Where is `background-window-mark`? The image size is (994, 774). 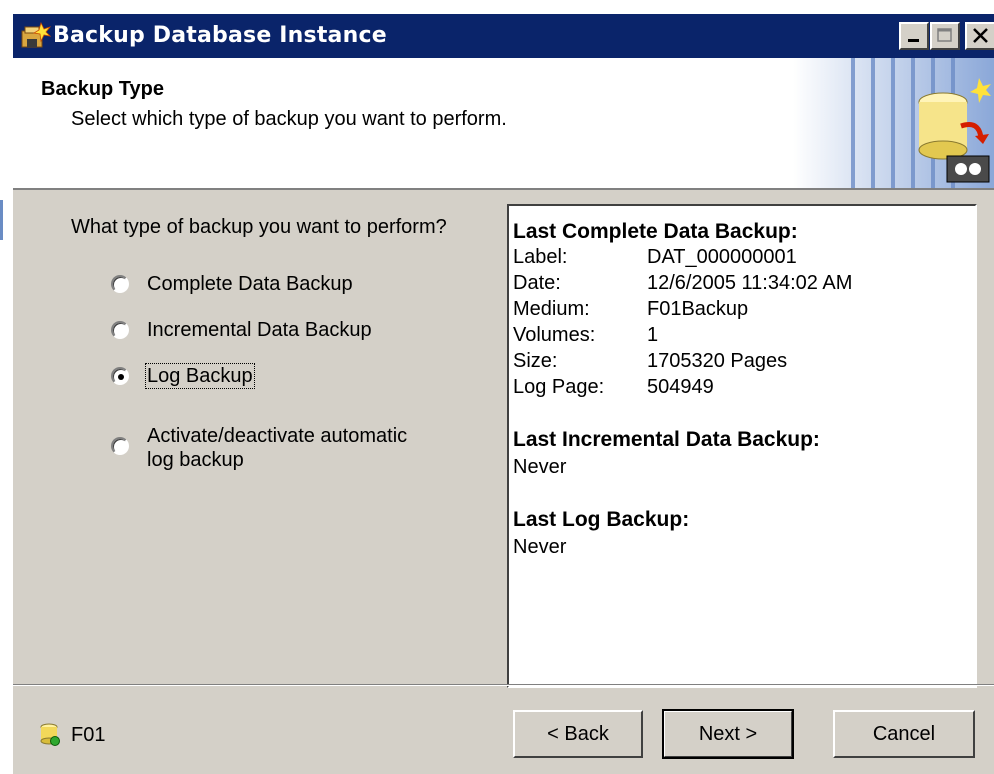
background-window-mark is located at coordinates (1, 220).